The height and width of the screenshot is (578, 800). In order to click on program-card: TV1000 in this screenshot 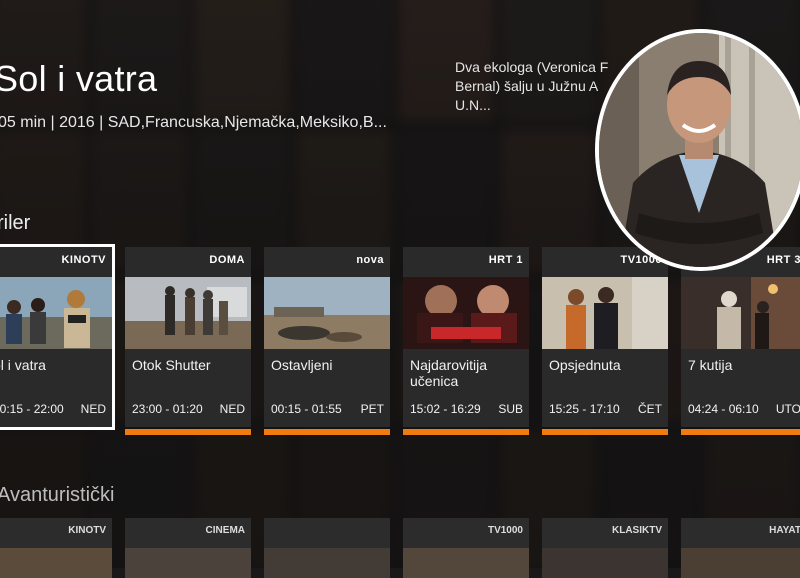, I will do `click(466, 548)`.